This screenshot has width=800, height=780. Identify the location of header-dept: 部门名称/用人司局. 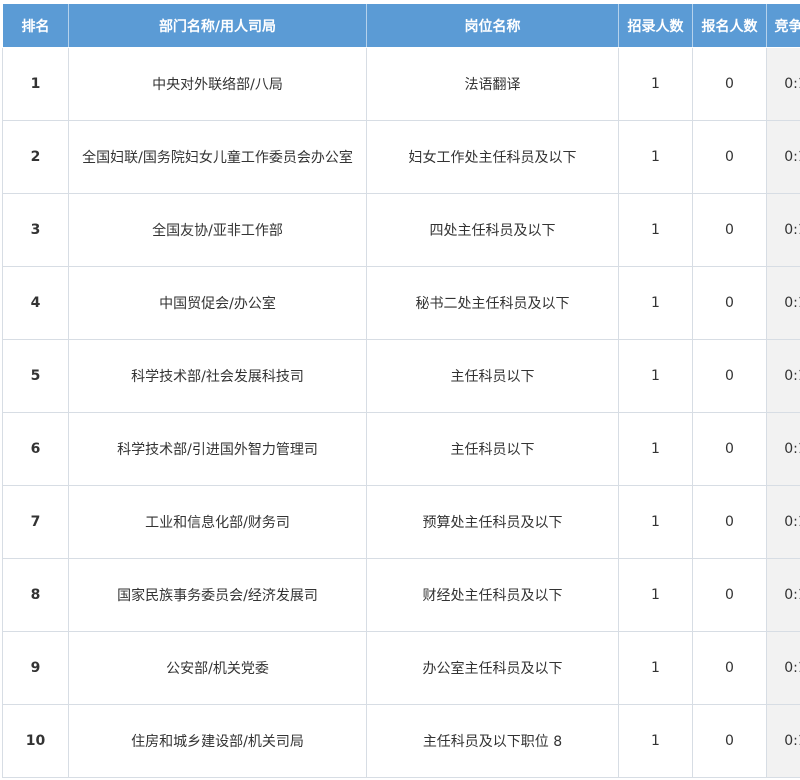
(217, 25).